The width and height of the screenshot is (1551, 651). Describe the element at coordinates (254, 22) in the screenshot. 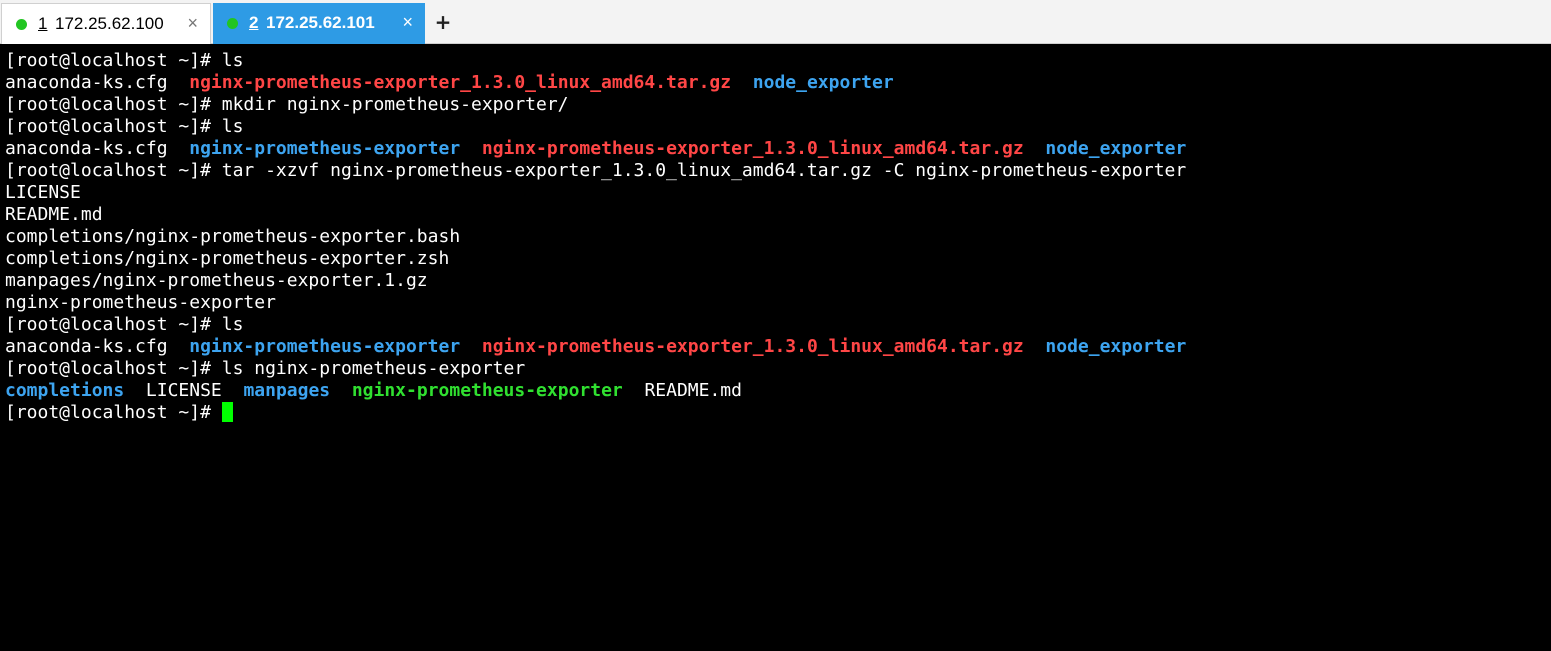

I see `tab-number: 2` at that location.